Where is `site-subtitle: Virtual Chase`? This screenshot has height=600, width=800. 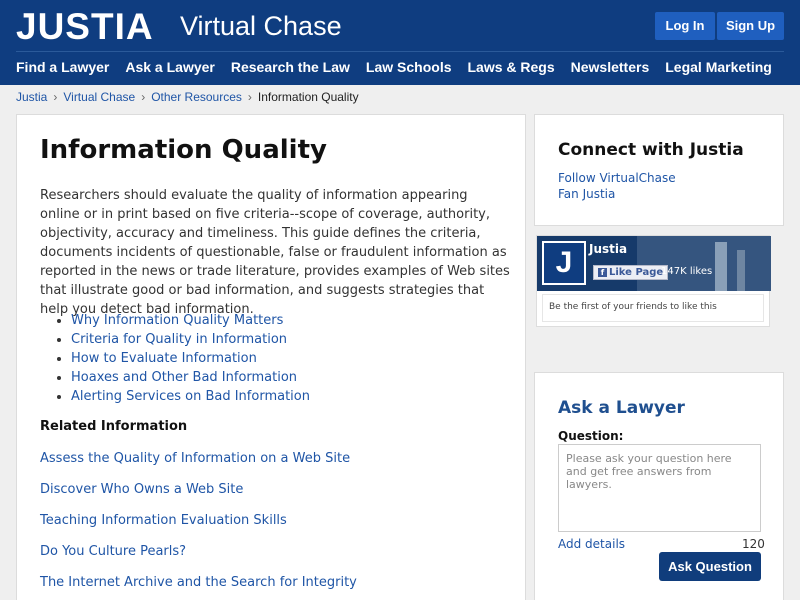
site-subtitle: Virtual Chase is located at coordinates (261, 26).